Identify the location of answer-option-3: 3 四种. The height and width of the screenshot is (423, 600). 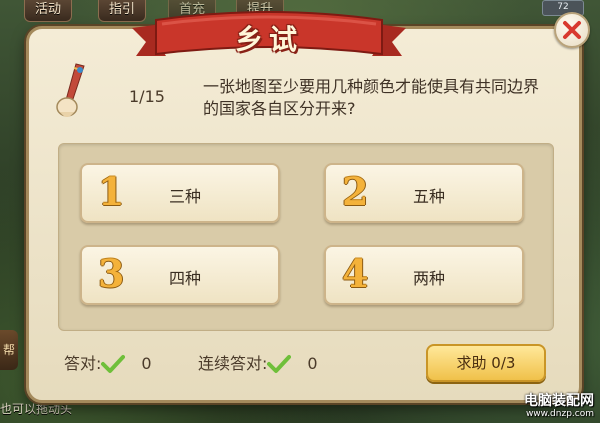
(180, 275).